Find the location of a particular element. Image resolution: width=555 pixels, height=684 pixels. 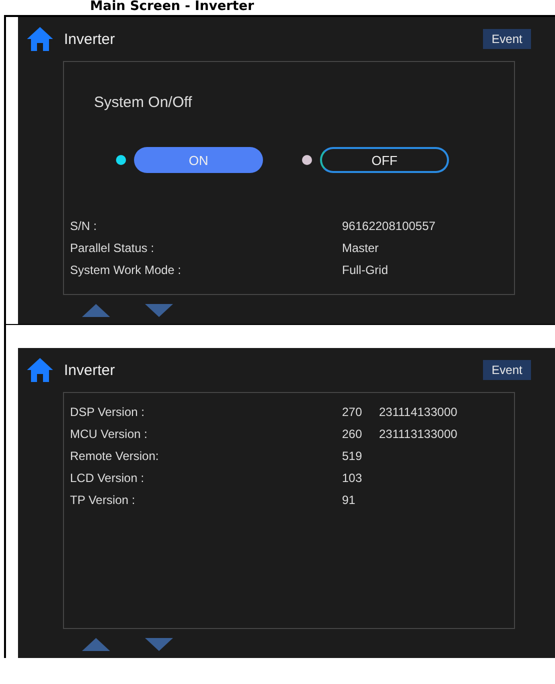

info-value: 231113133000 is located at coordinates (418, 434).